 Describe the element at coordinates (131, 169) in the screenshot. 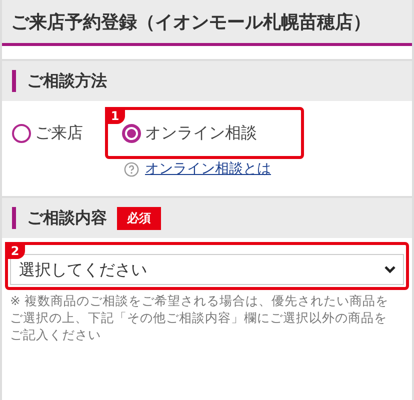

I see `help-icon` at that location.